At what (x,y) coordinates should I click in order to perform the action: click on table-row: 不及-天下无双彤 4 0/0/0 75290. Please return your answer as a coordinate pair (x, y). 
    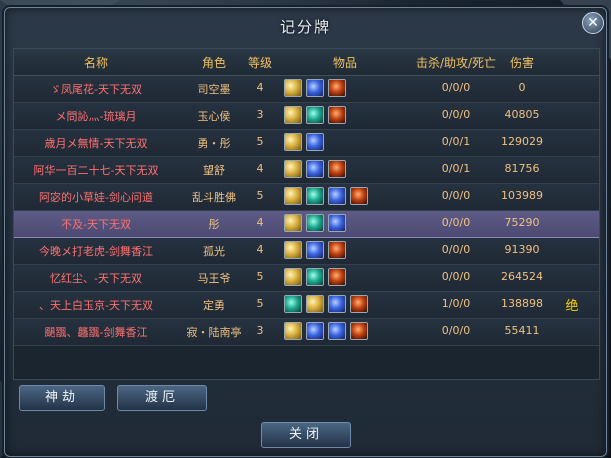
    Looking at the image, I should click on (306, 224).